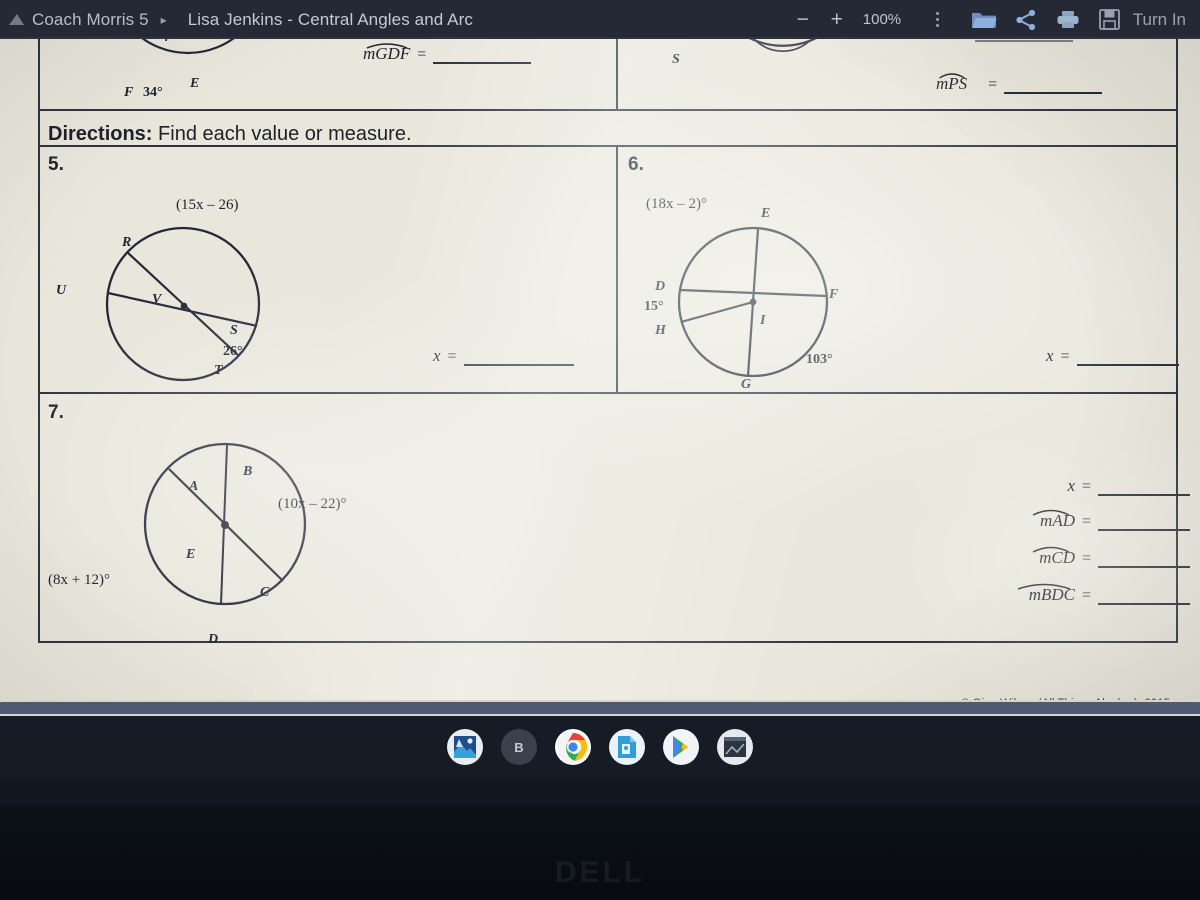 The width and height of the screenshot is (1200, 900). Describe the element at coordinates (234, 330) in the screenshot. I see `point-label-S: S` at that location.